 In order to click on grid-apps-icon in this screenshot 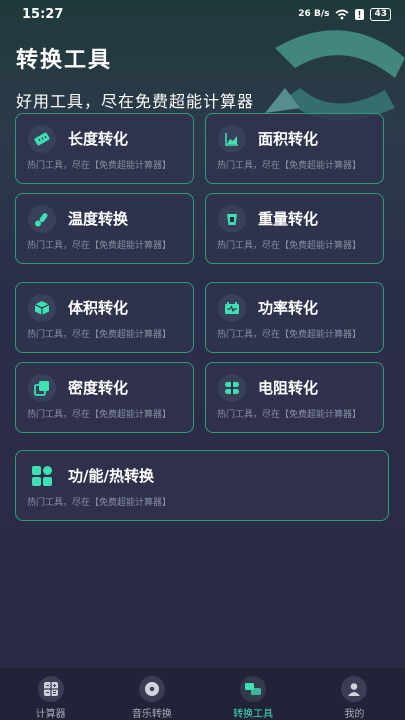, I will do `click(42, 476)`.